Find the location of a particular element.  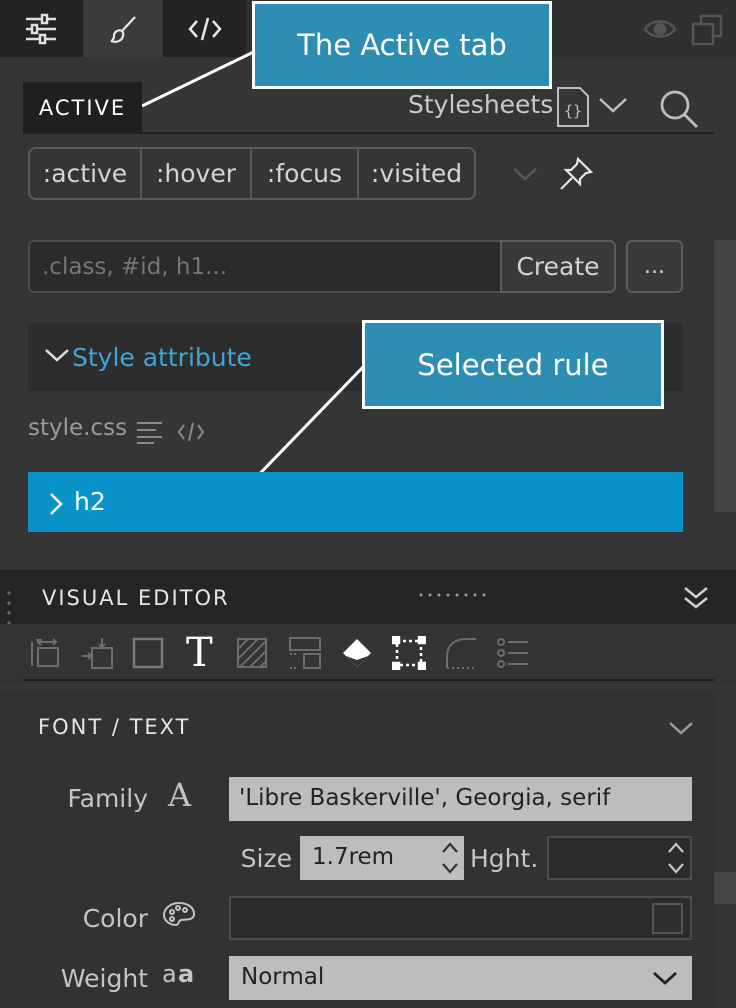

chevron-right-icon is located at coordinates (56, 504).